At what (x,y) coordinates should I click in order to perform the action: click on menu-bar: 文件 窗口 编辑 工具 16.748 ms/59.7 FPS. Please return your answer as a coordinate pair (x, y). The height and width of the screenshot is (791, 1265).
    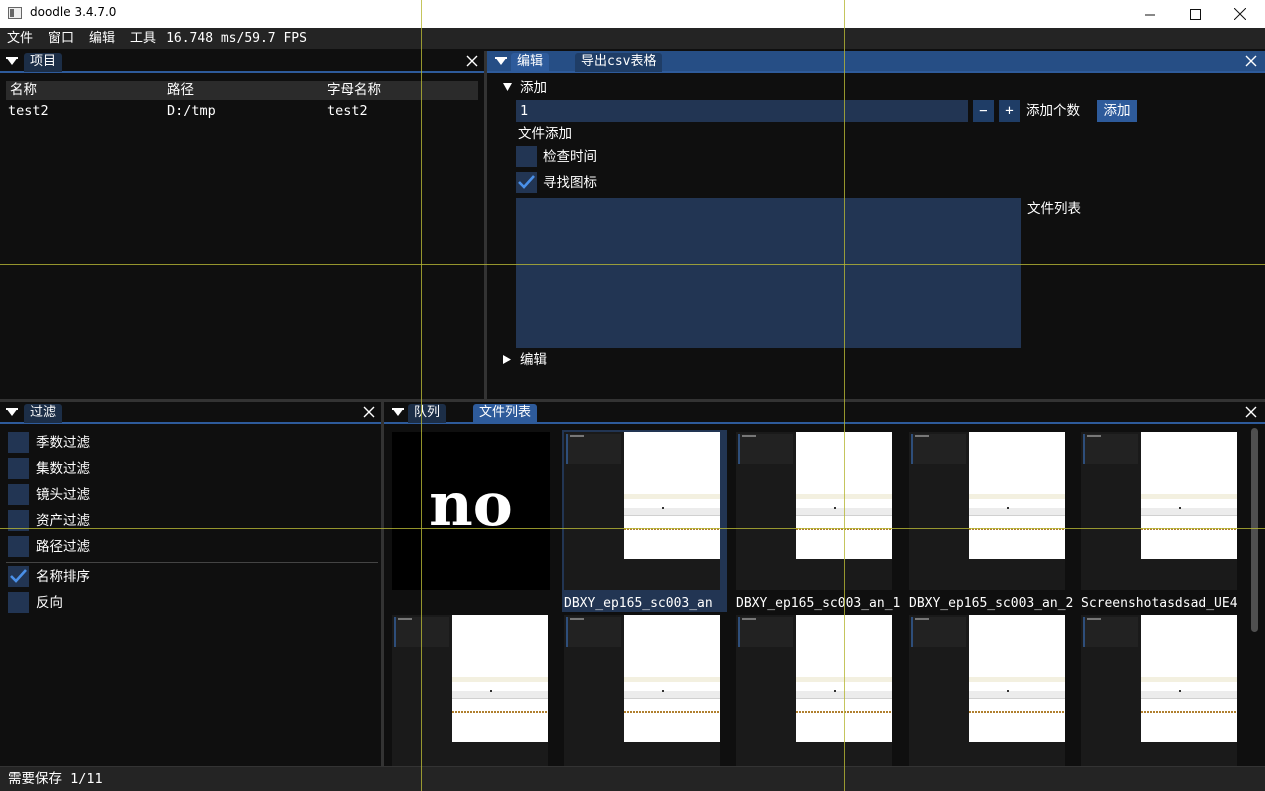
    Looking at the image, I should click on (632, 38).